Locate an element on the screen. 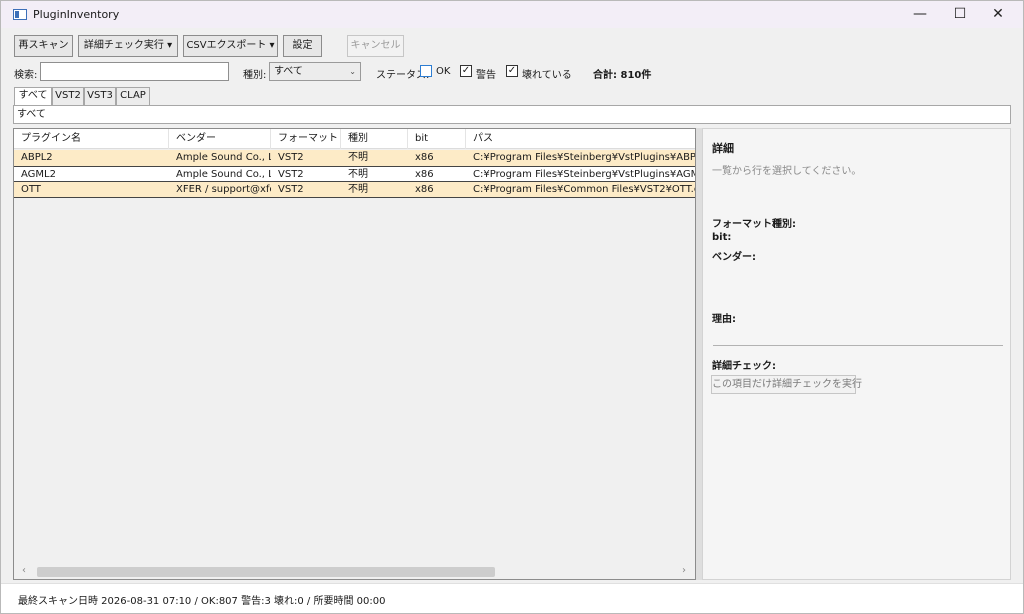  column-header-kind: 種別 is located at coordinates (374, 139).